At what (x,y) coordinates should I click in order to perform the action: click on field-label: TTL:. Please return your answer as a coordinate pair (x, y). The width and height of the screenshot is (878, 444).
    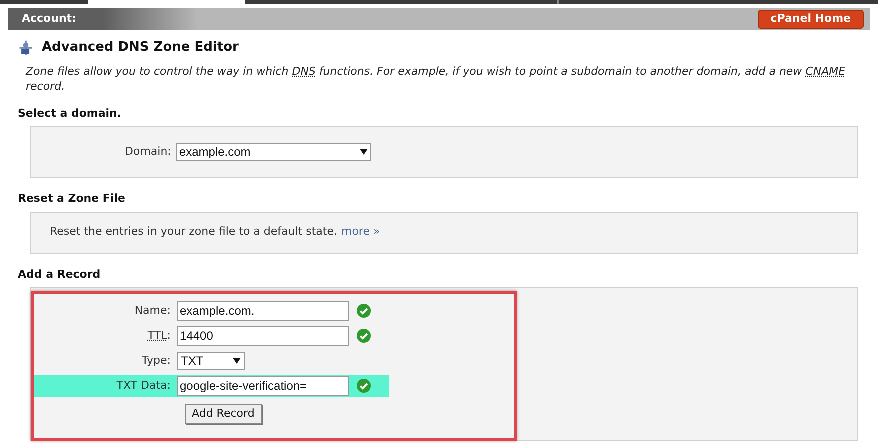
    Looking at the image, I should click on (159, 336).